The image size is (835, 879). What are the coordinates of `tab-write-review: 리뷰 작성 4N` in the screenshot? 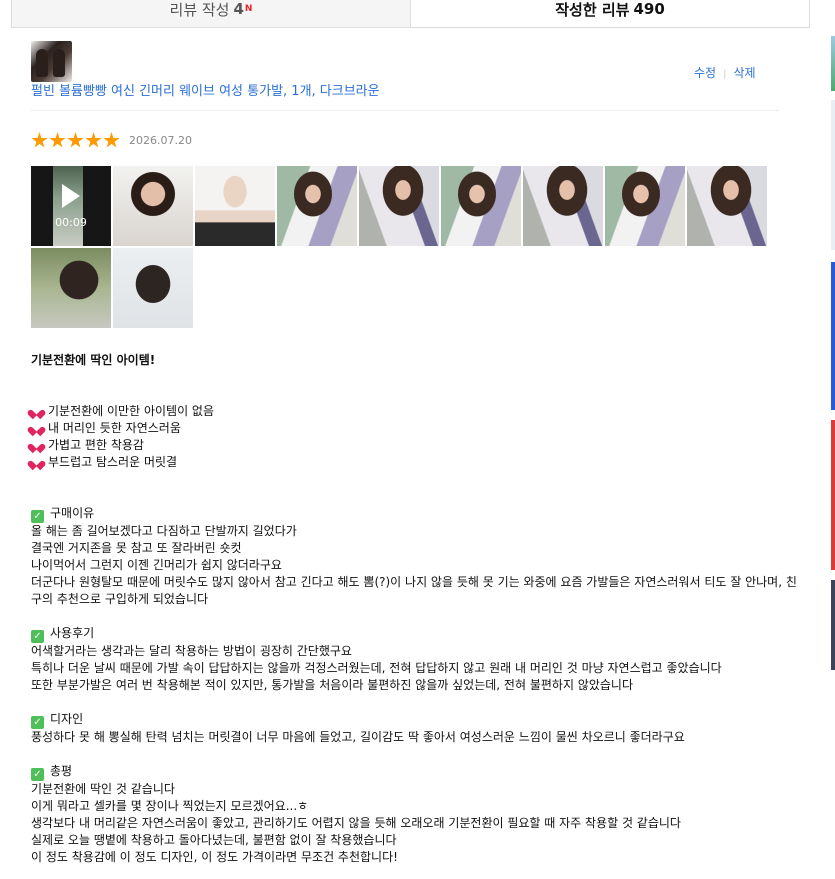 It's located at (211, 14).